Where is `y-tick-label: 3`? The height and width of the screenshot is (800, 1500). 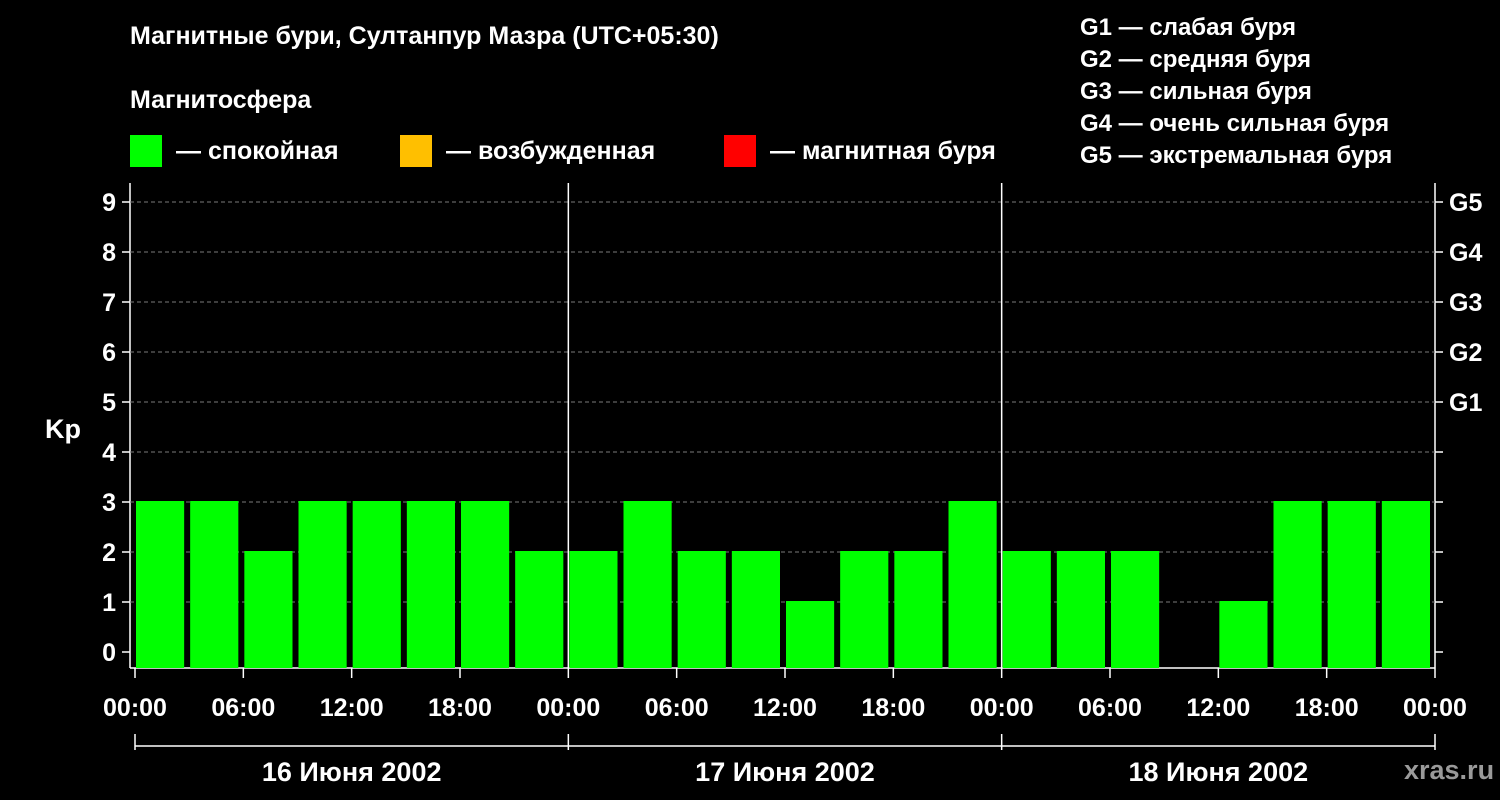
y-tick-label: 3 is located at coordinates (109, 503).